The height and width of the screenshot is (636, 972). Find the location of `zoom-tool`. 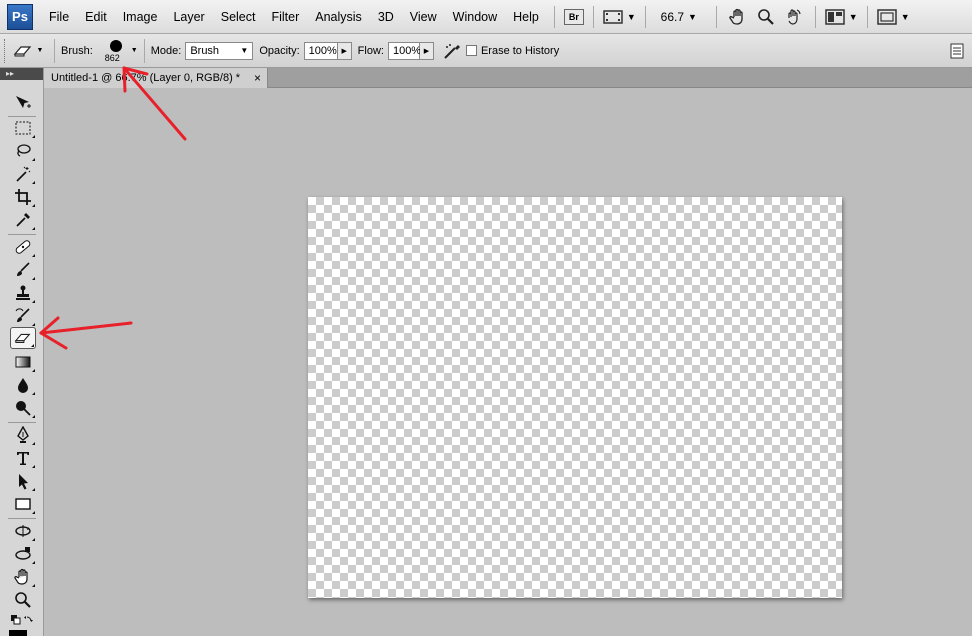

zoom-tool is located at coordinates (23, 600).